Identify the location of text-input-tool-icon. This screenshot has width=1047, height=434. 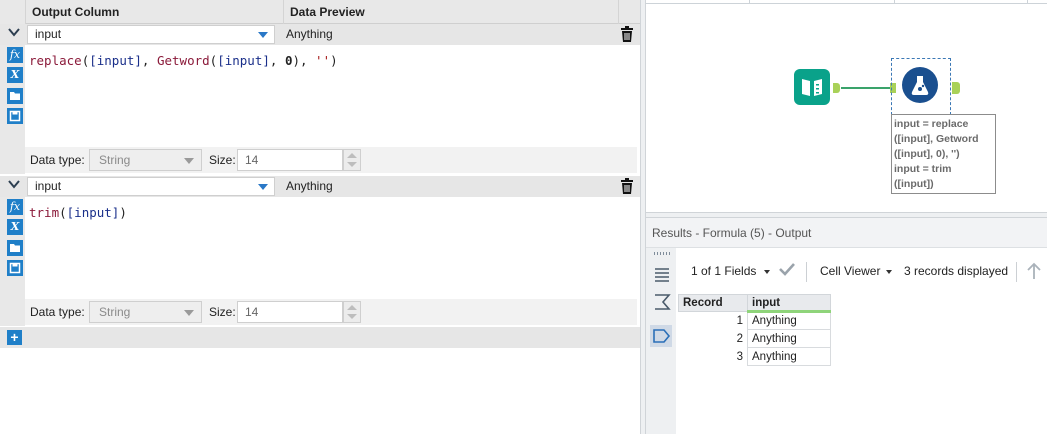
(812, 87).